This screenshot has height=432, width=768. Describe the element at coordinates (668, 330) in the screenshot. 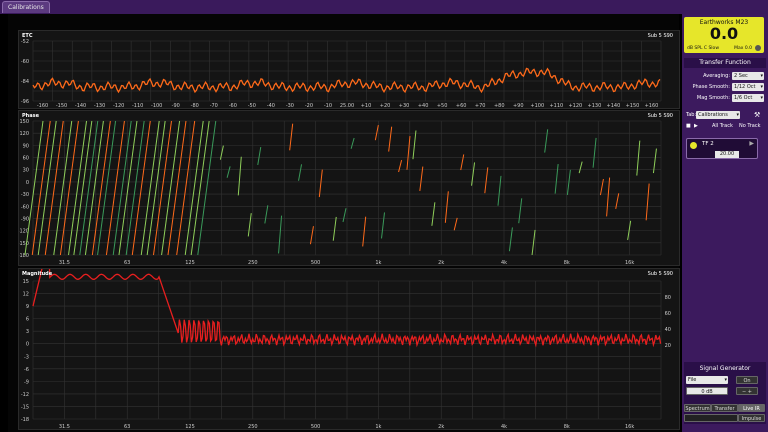

I see `magnitude-r-tick: 40` at that location.